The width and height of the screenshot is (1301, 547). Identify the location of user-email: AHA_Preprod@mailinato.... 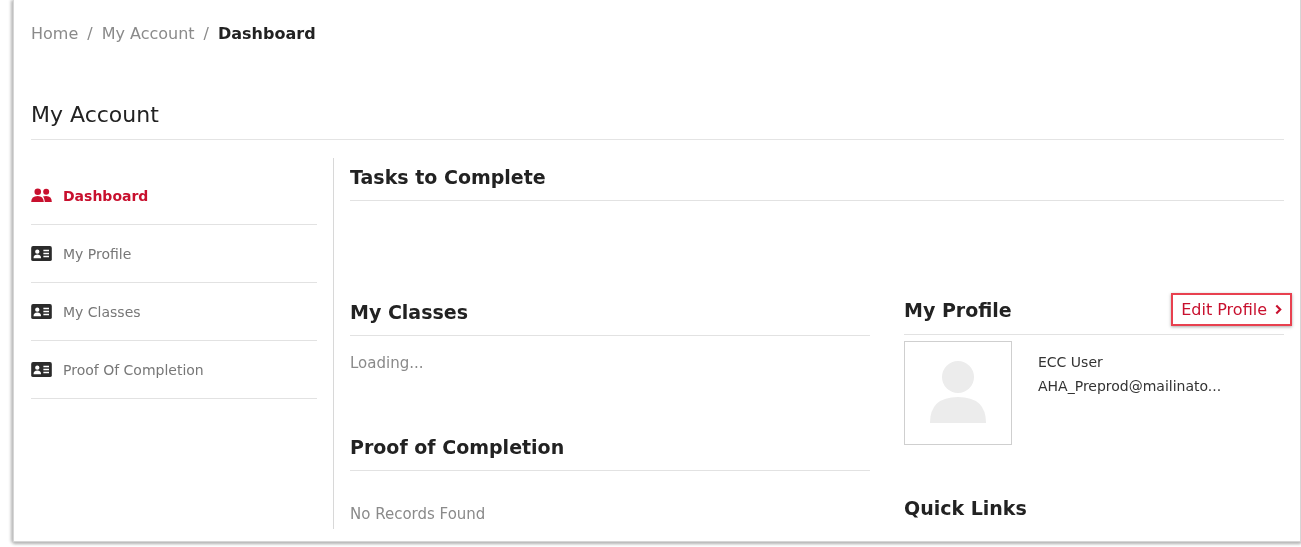
(1130, 386).